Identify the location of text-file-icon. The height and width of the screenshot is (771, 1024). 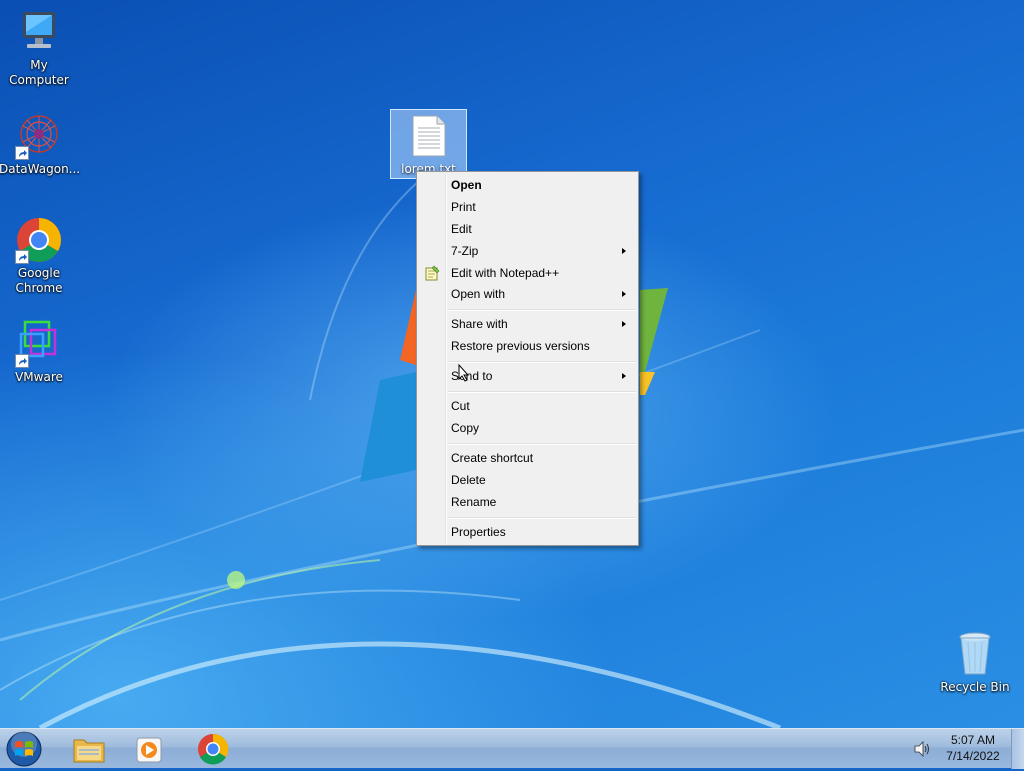
(429, 136).